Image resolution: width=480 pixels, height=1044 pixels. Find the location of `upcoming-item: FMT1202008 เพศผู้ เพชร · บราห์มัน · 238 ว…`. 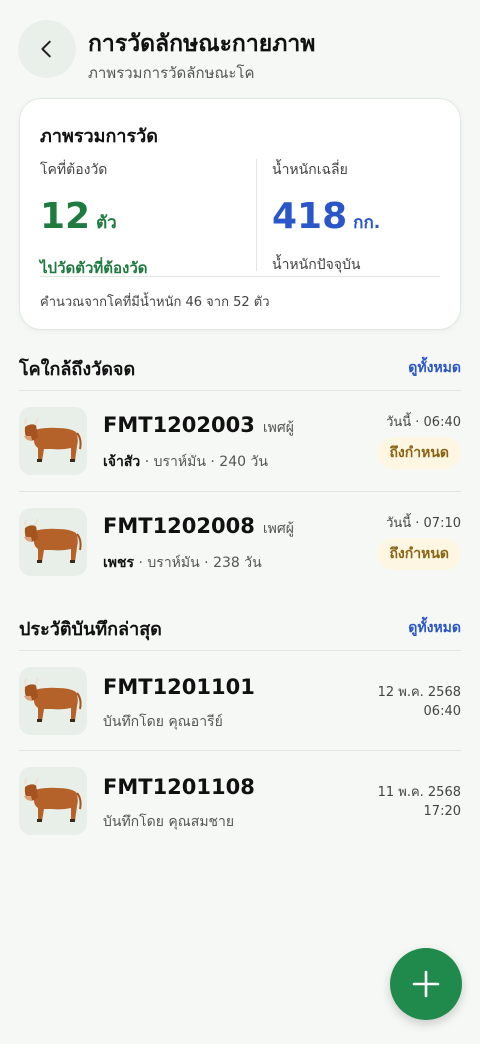

upcoming-item: FMT1202008 เพศผู้ เพชร · บราห์มัน · 238 ว… is located at coordinates (240, 542).